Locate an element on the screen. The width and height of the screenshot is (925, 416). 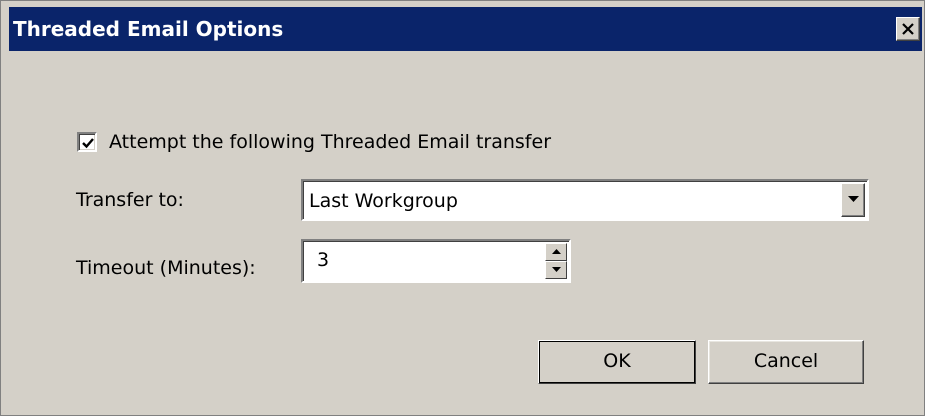
dialog-title: Threaded Email Options is located at coordinates (148, 29).